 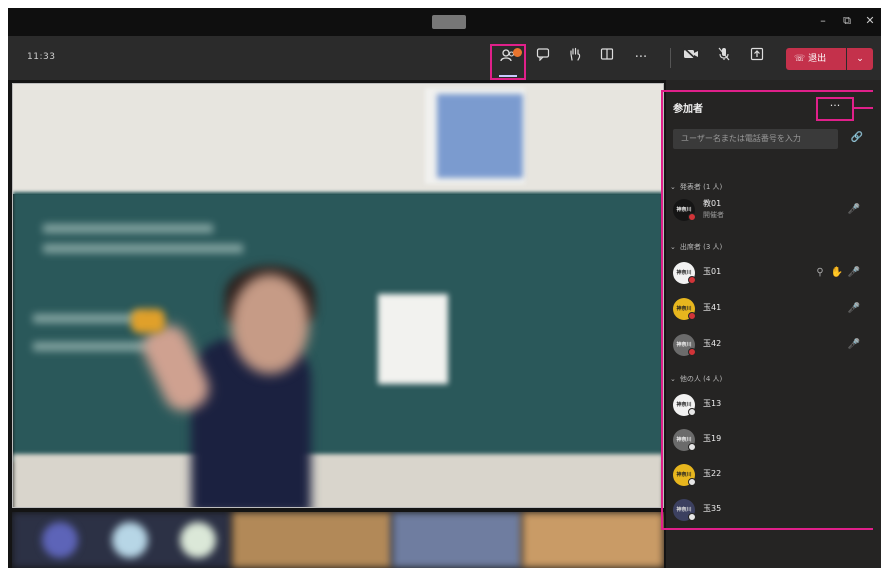 I want to click on restore-icon: ⧉, so click(x=847, y=21).